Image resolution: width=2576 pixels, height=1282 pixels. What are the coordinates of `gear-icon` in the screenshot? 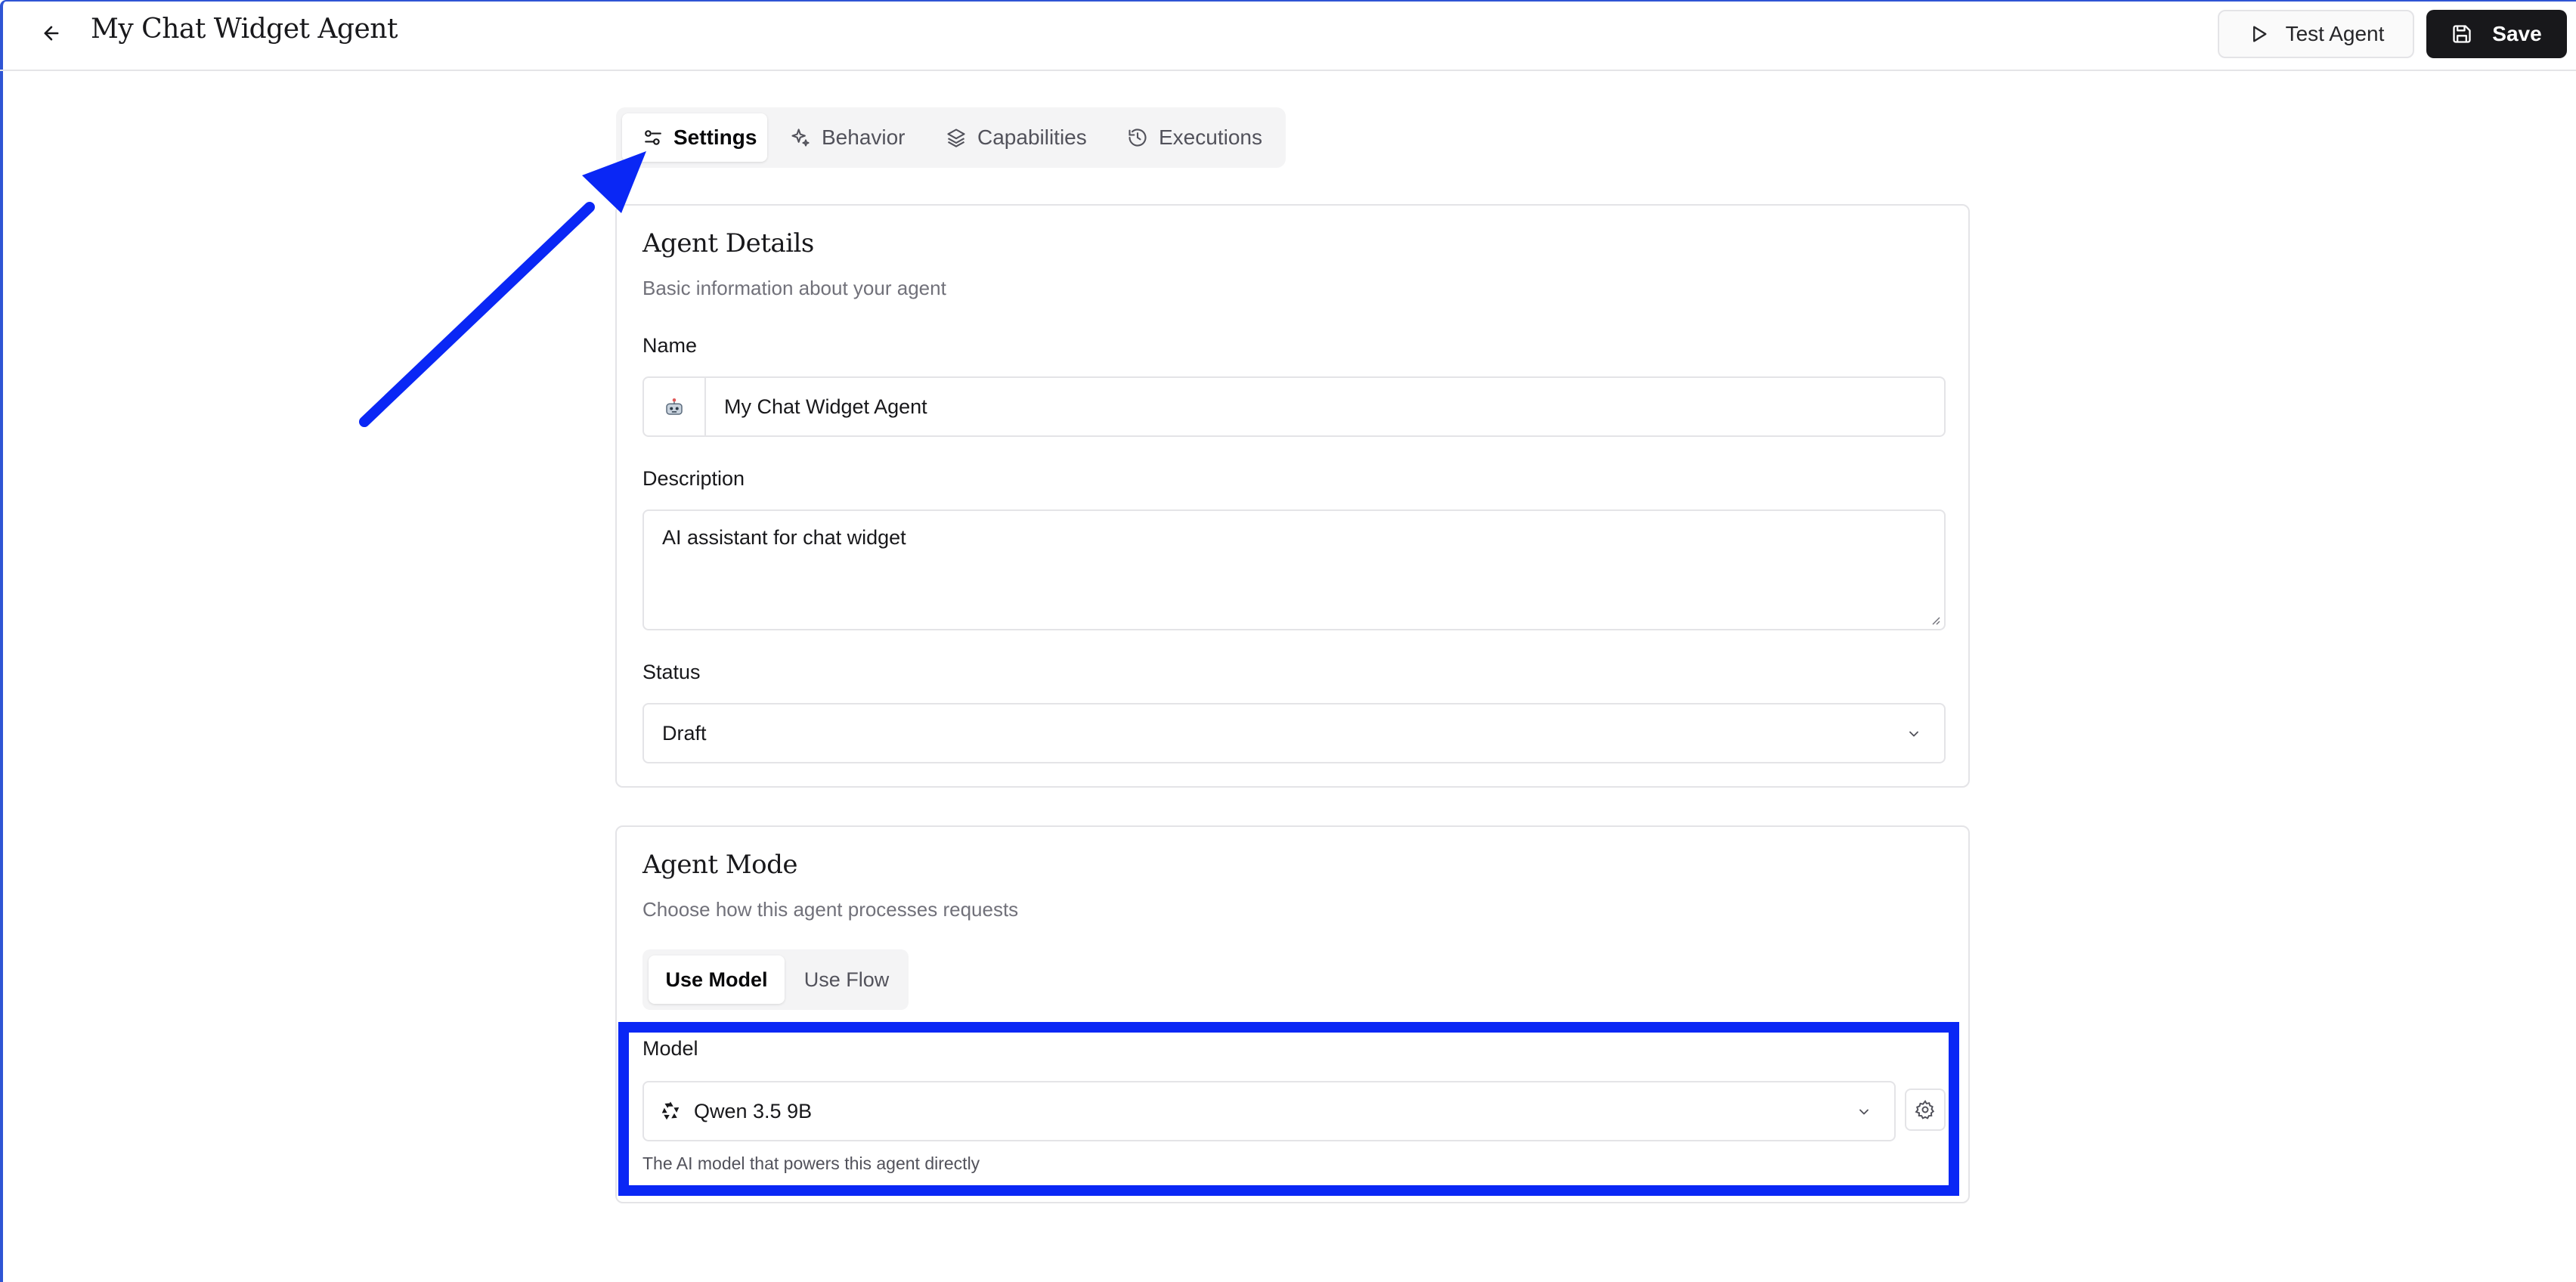 It's located at (1925, 1109).